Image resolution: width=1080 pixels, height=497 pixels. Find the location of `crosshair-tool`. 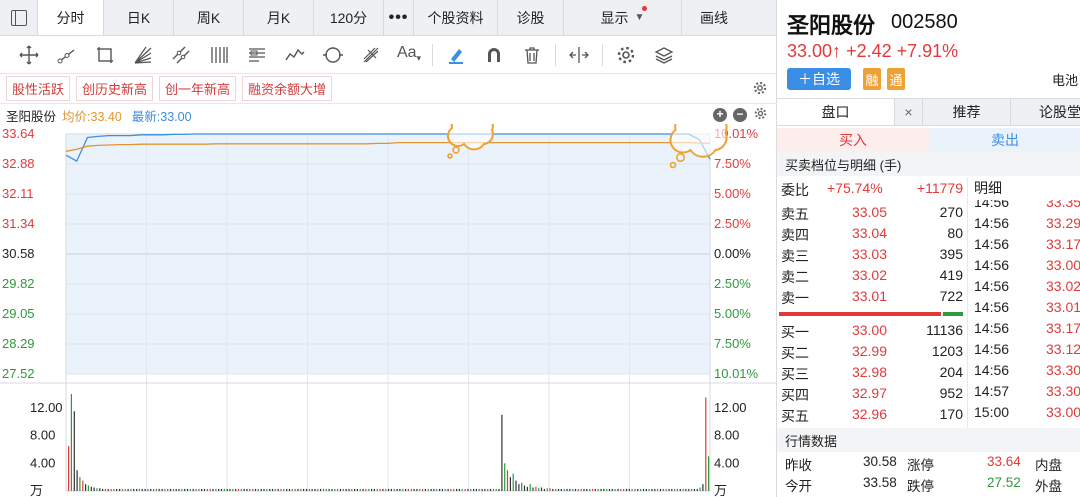

crosshair-tool is located at coordinates (29, 55).